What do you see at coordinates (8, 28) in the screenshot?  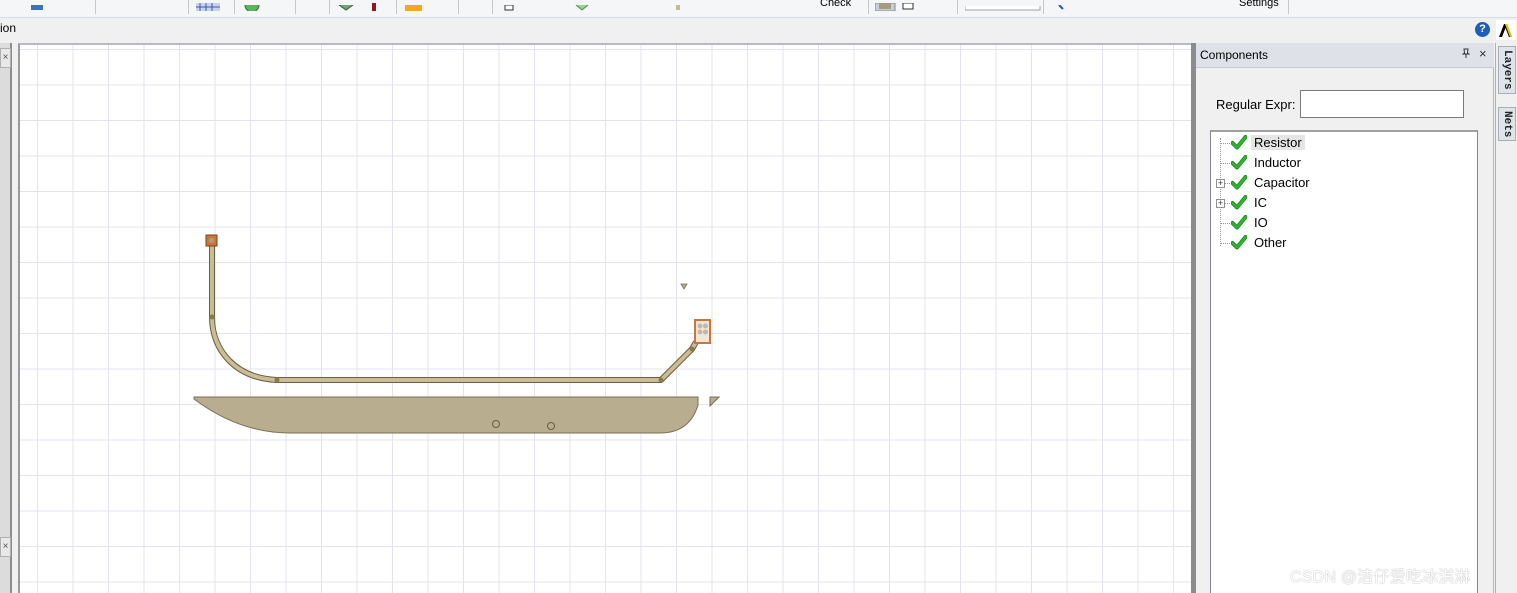 I see `strip-label: ion` at bounding box center [8, 28].